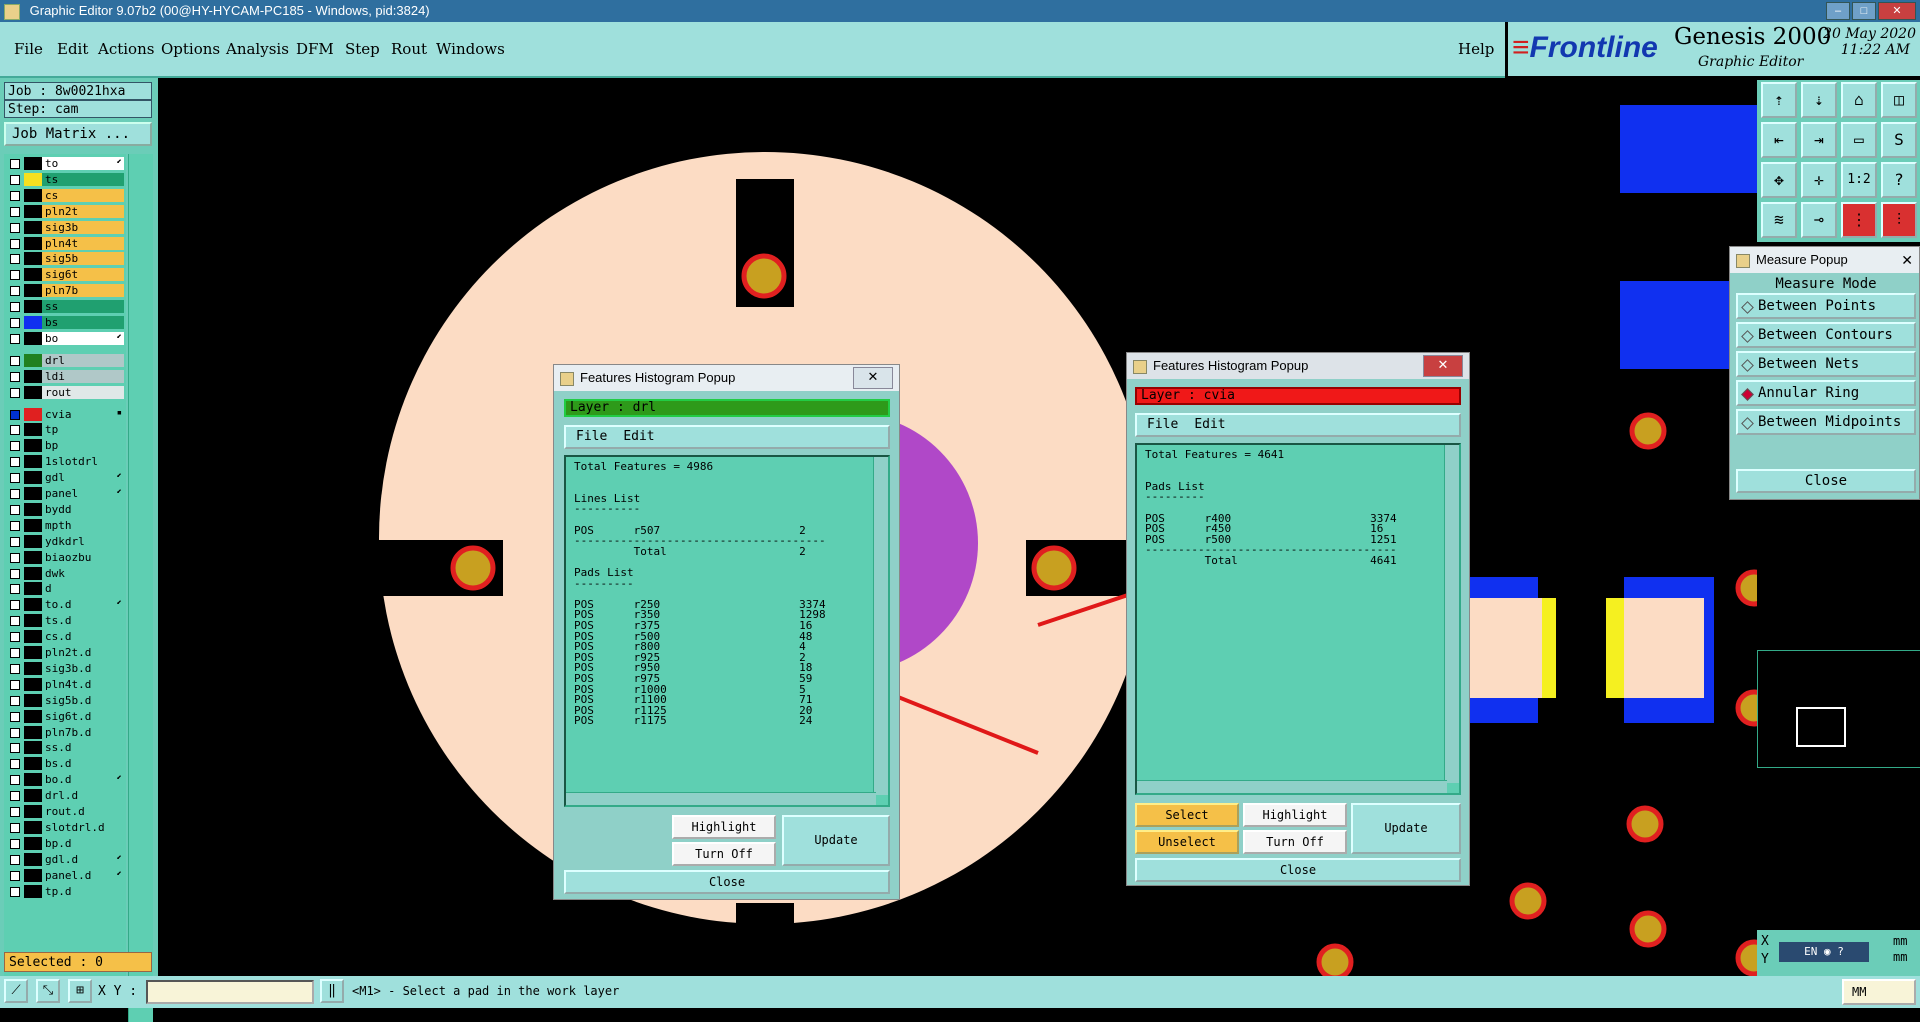 Image resolution: width=1920 pixels, height=1022 pixels. I want to click on home-icon: ⌂, so click(1859, 100).